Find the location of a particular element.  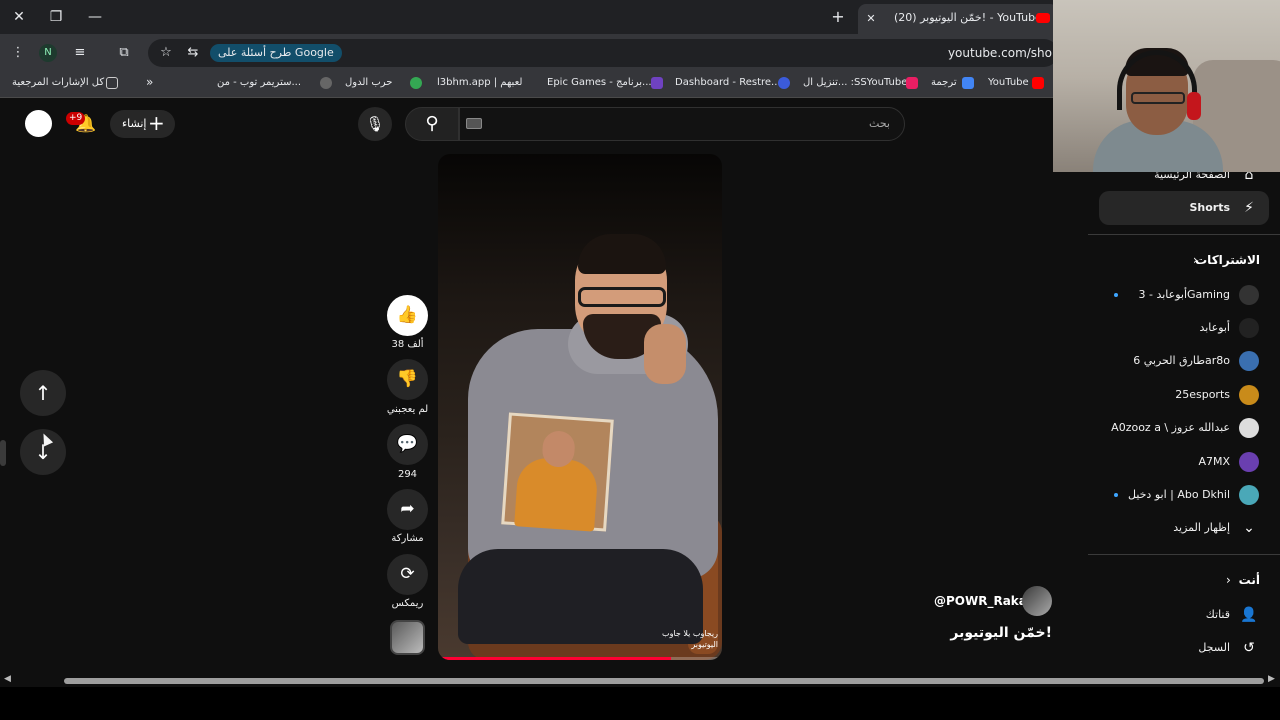

left-edge-tab is located at coordinates (3, 453).